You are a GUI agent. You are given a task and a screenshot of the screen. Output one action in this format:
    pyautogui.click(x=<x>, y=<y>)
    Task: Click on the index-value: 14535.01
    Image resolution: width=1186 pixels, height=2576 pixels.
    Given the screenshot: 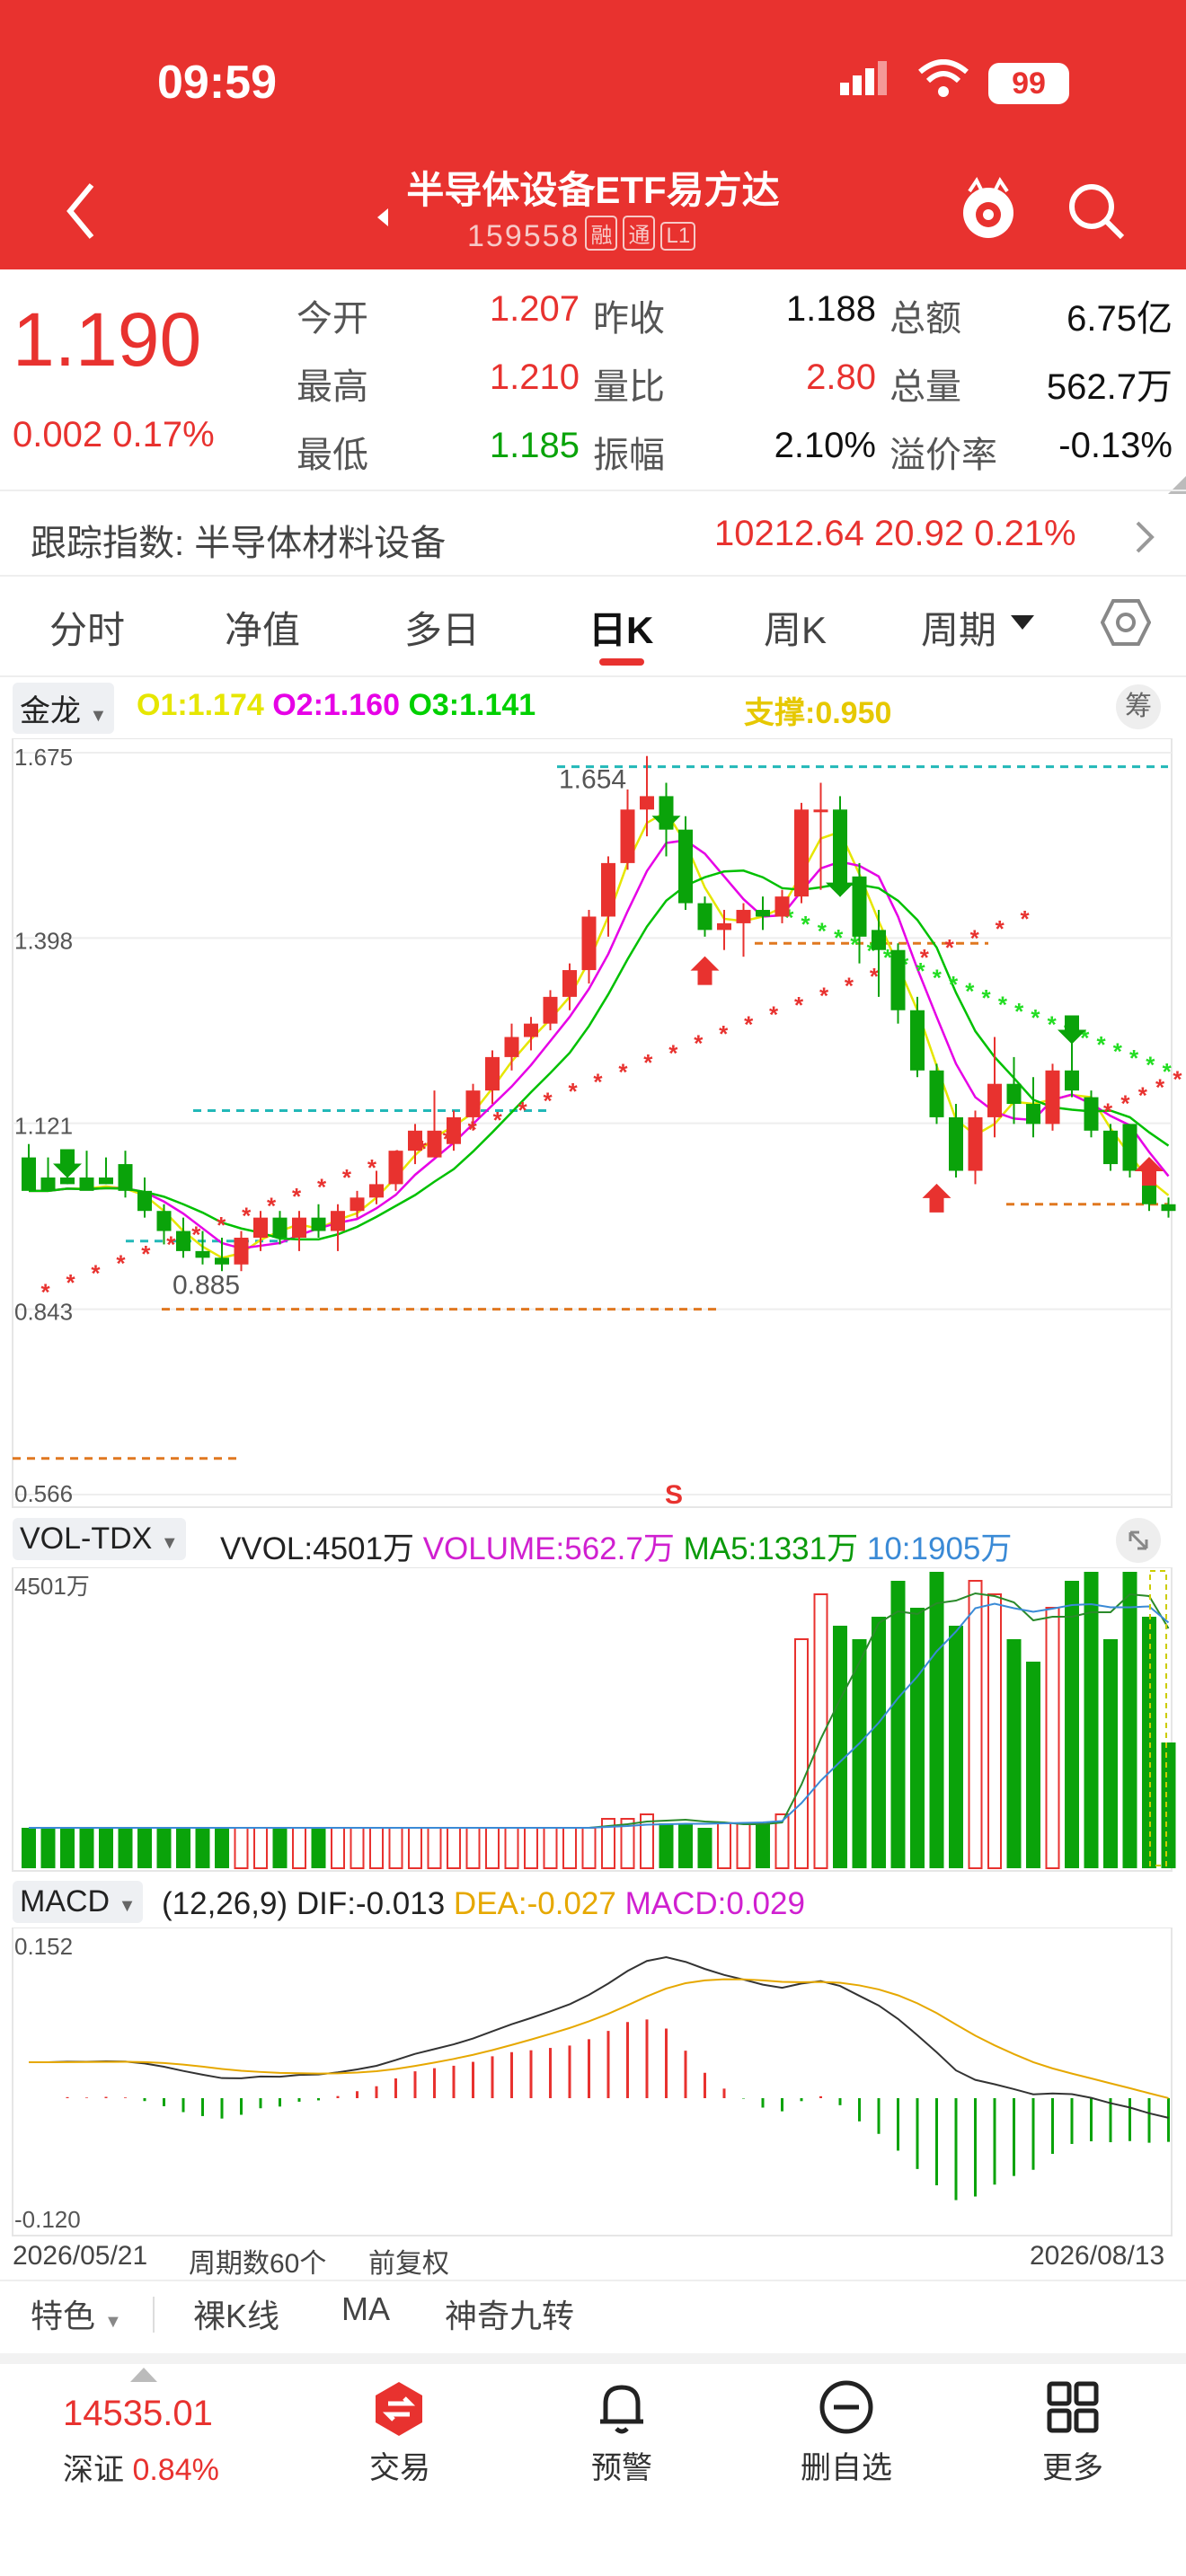 What is the action you would take?
    pyautogui.click(x=138, y=2414)
    